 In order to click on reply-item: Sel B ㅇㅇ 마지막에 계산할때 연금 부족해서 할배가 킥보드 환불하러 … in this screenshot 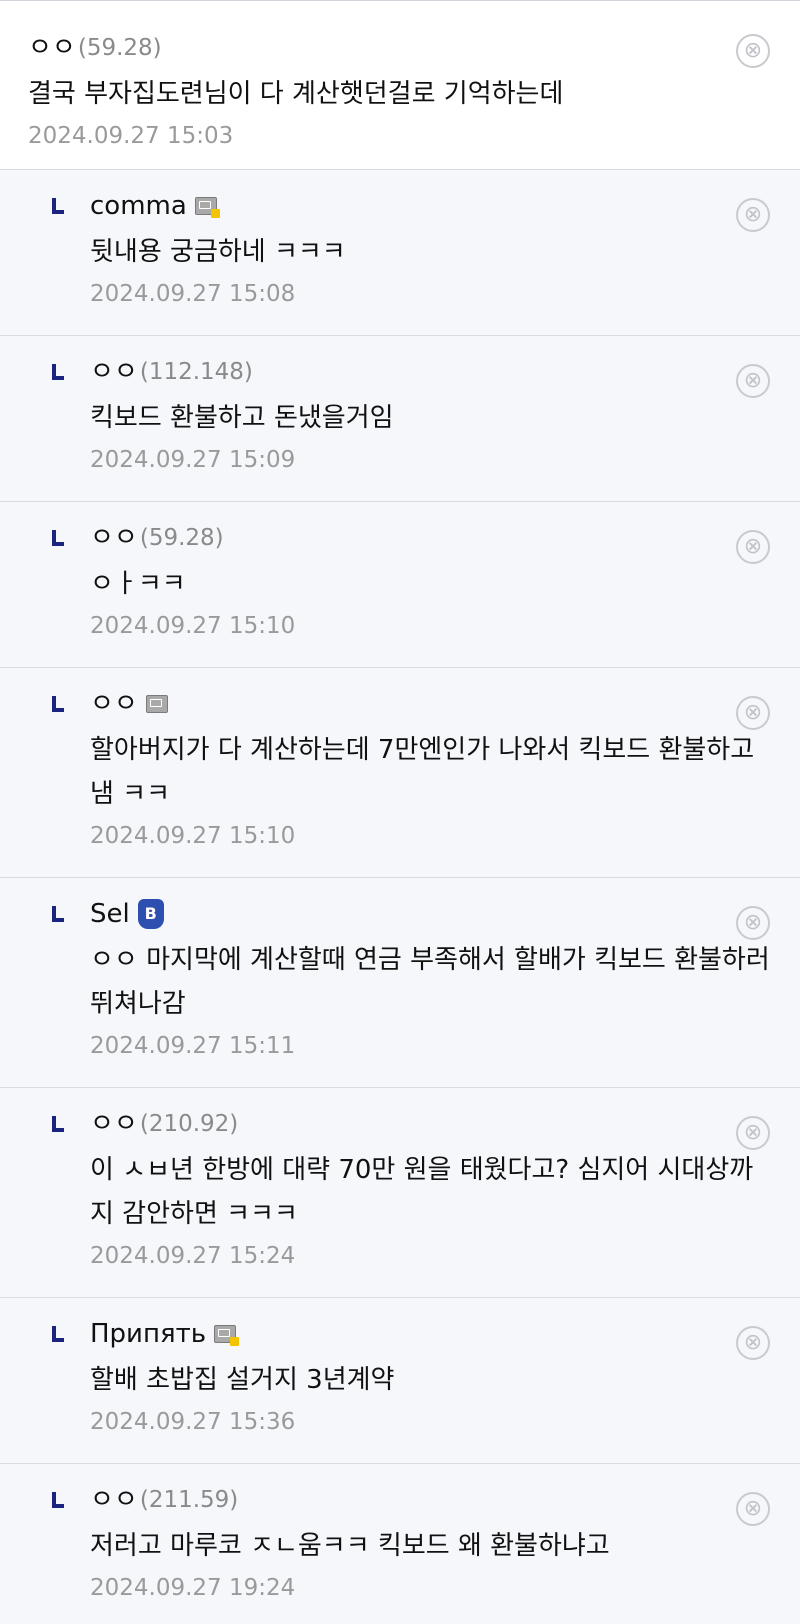, I will do `click(400, 983)`.